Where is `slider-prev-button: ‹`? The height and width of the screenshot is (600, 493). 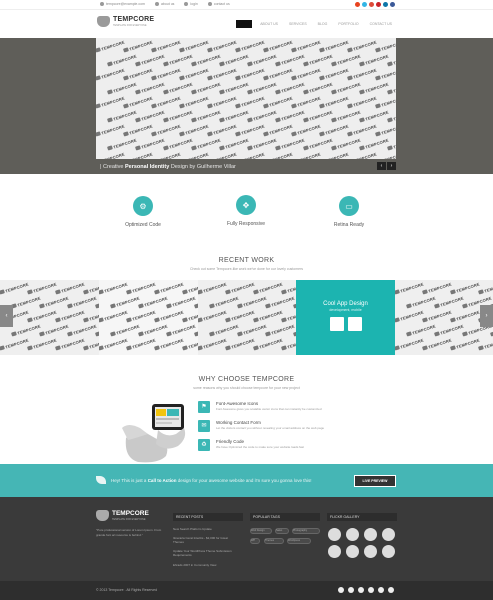
slider-prev-button: ‹ is located at coordinates (381, 166).